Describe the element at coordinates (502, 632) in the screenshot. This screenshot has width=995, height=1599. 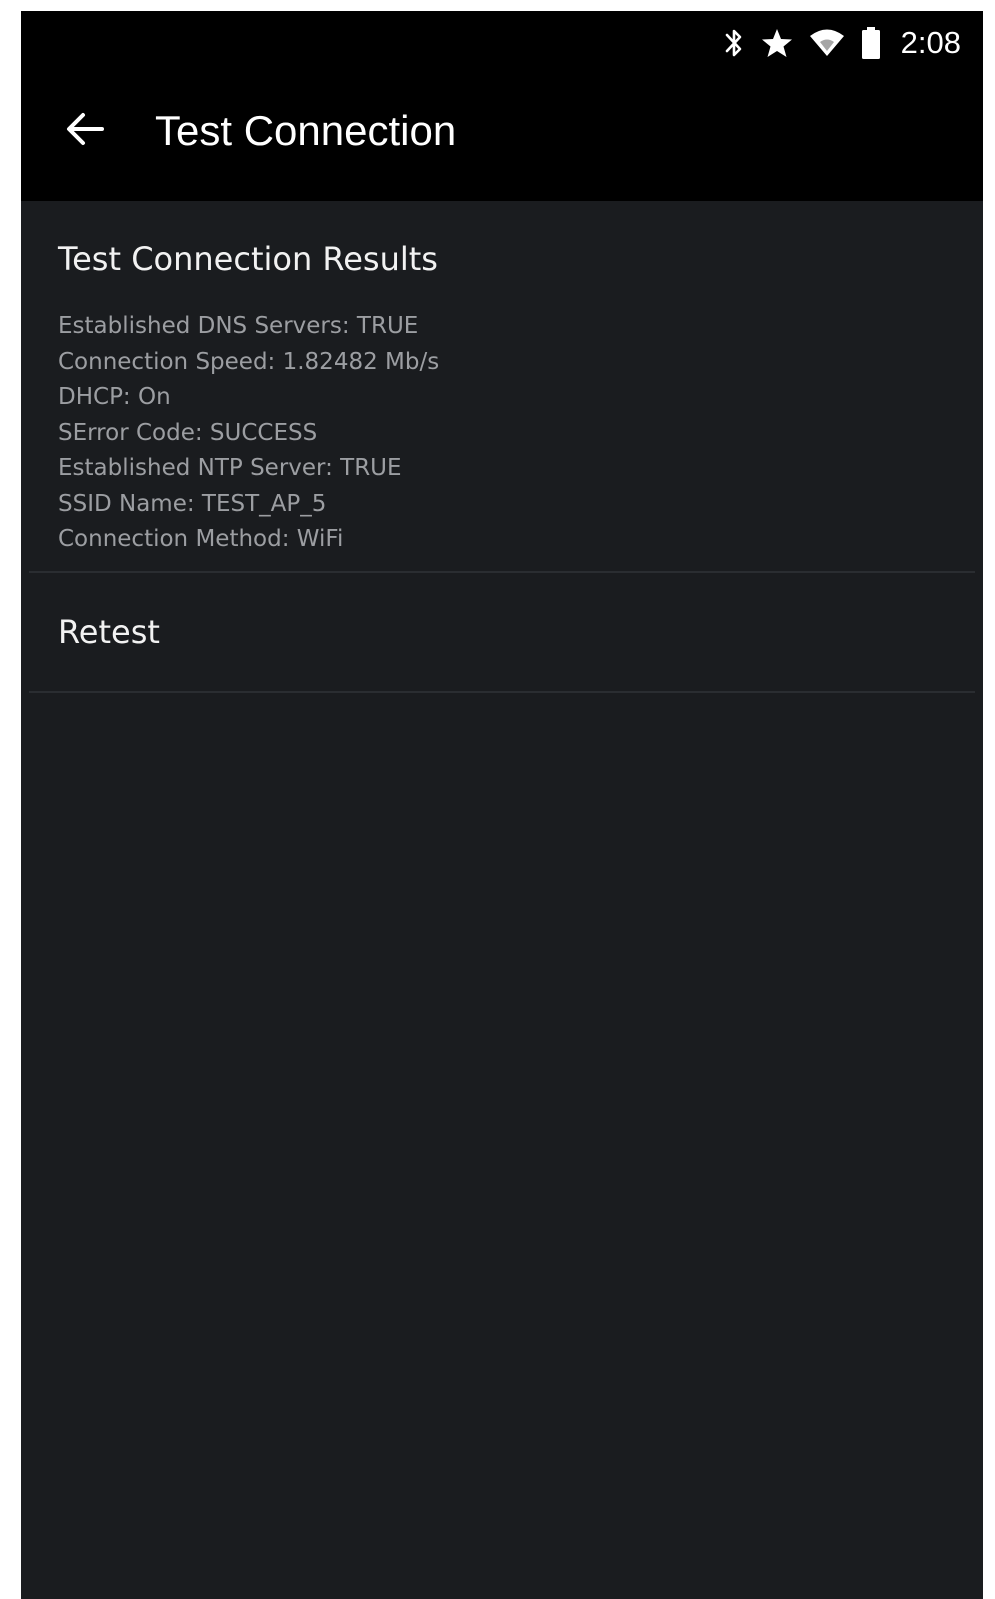
I see `retest-button: Retest` at that location.